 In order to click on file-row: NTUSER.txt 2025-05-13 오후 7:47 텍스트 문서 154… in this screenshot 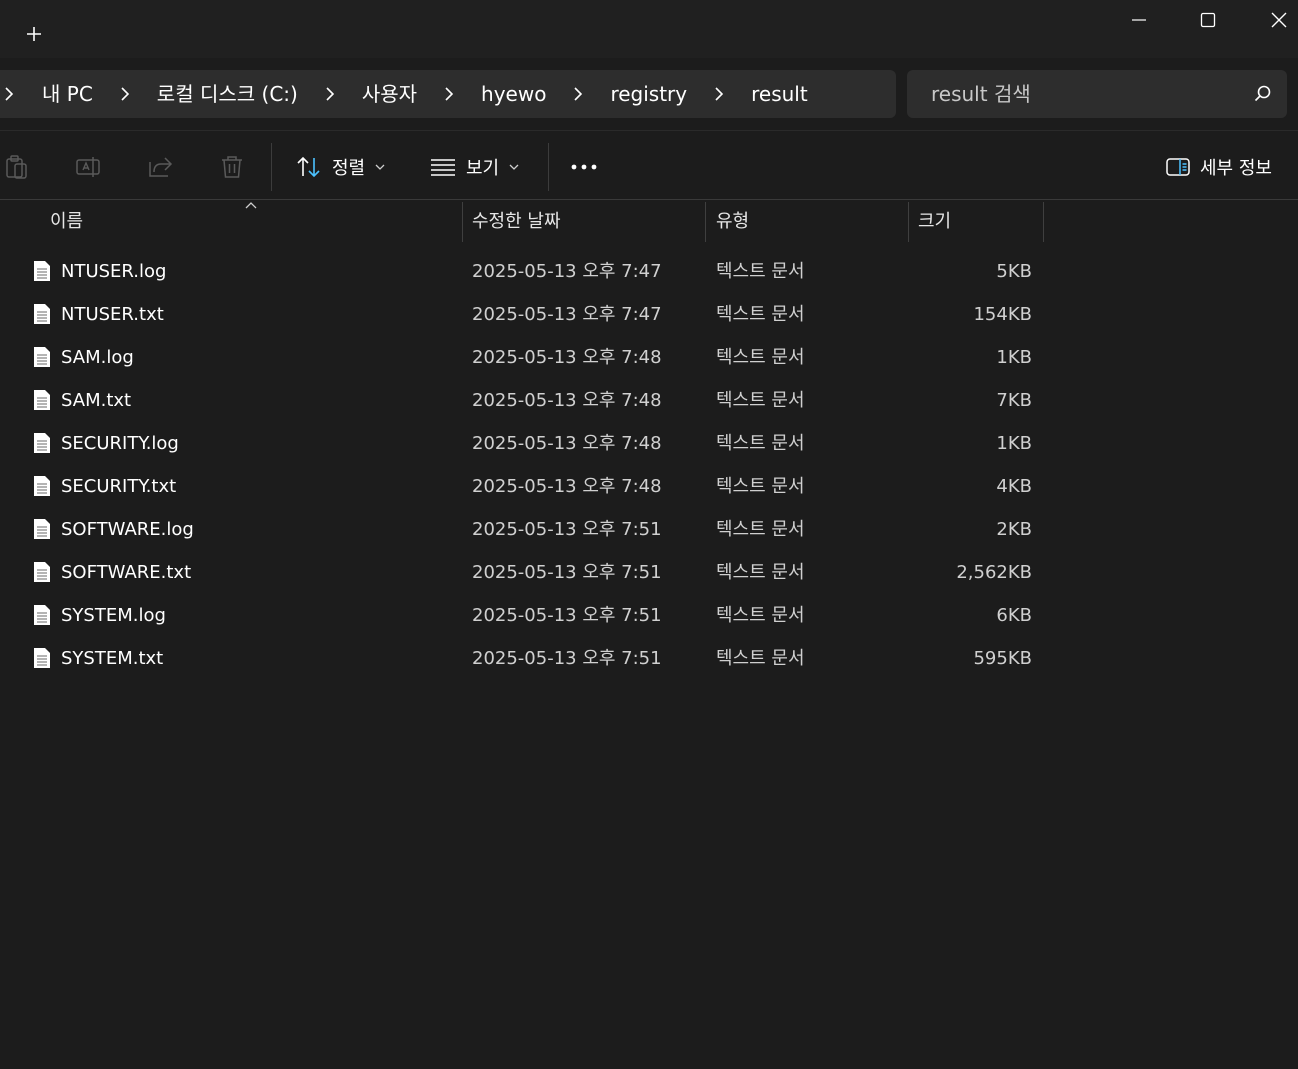, I will do `click(649, 314)`.